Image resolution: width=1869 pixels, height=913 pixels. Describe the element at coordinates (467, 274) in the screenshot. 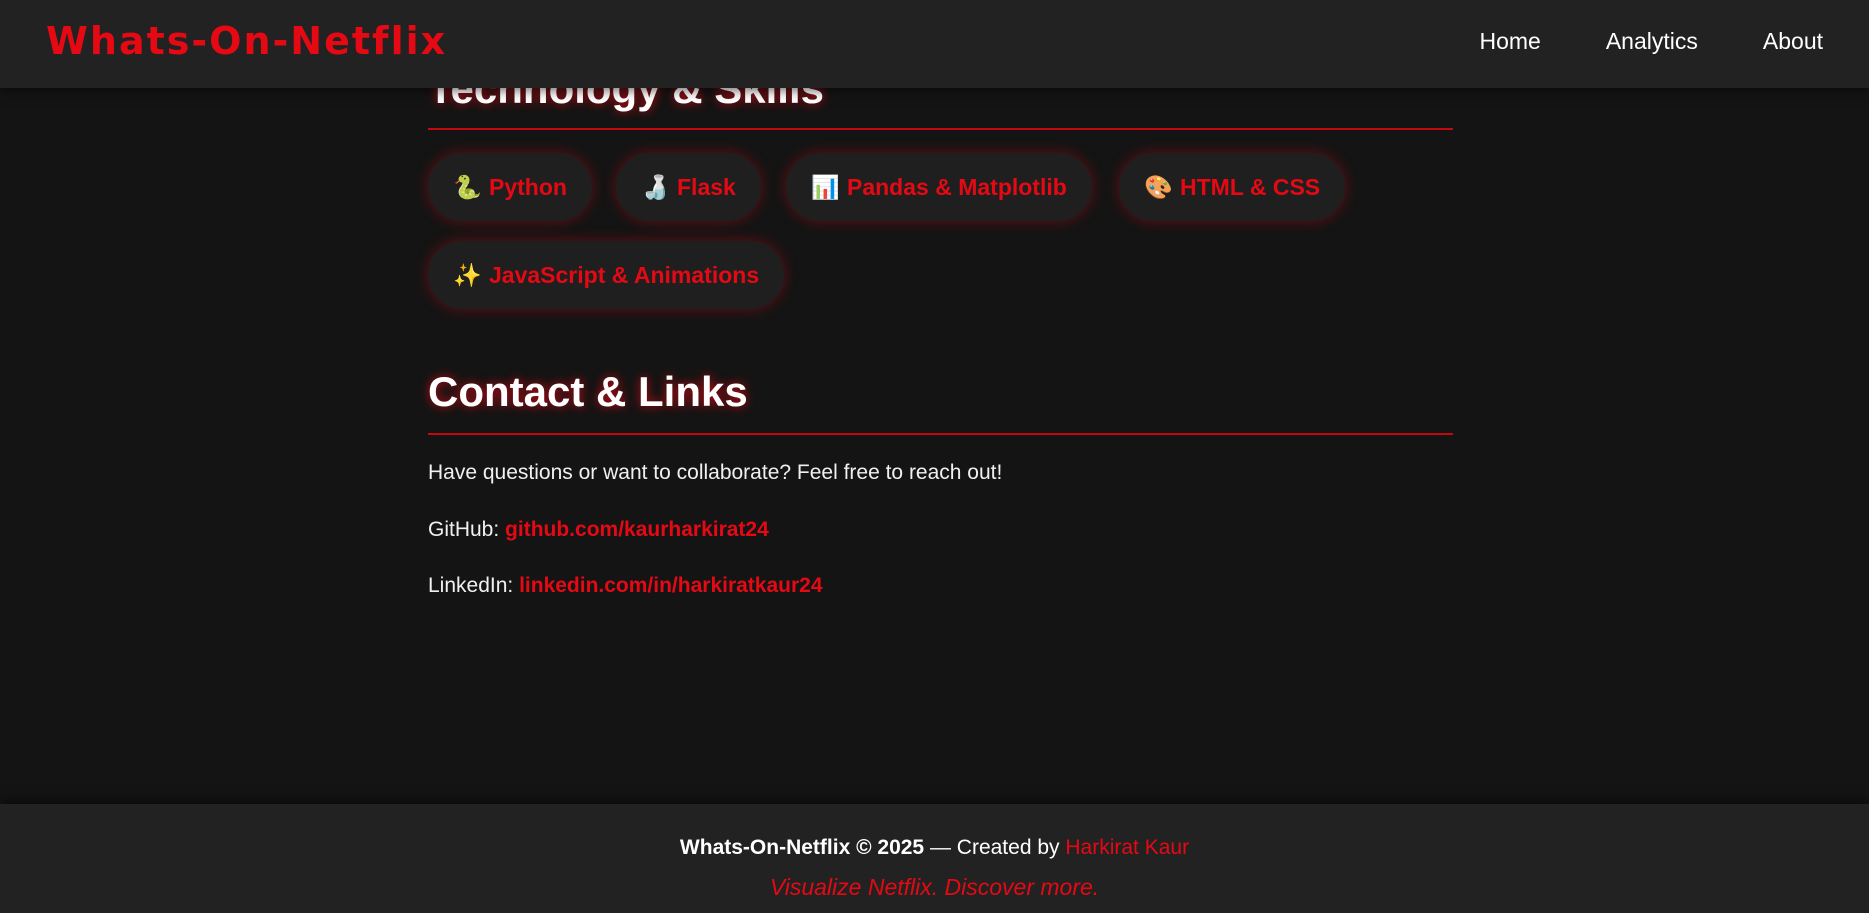

I see `sparkles-icon: ✨` at that location.